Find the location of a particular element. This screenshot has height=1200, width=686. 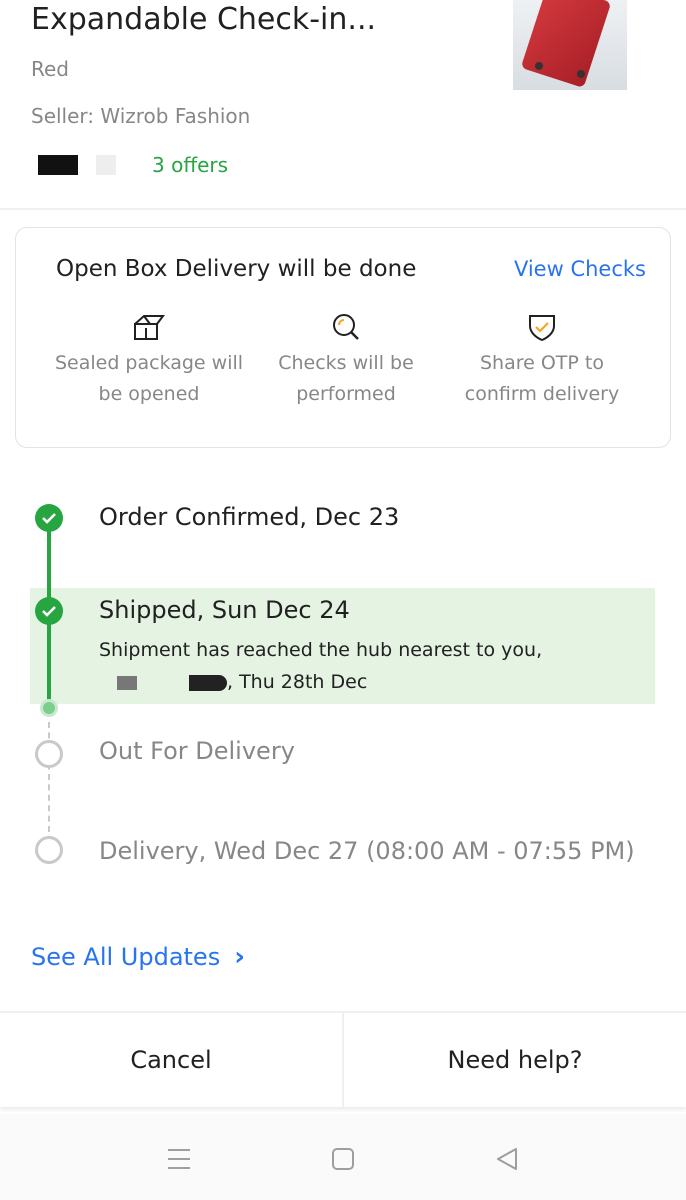

open-box-item-text: Sealed package will be opened is located at coordinates (149, 378).